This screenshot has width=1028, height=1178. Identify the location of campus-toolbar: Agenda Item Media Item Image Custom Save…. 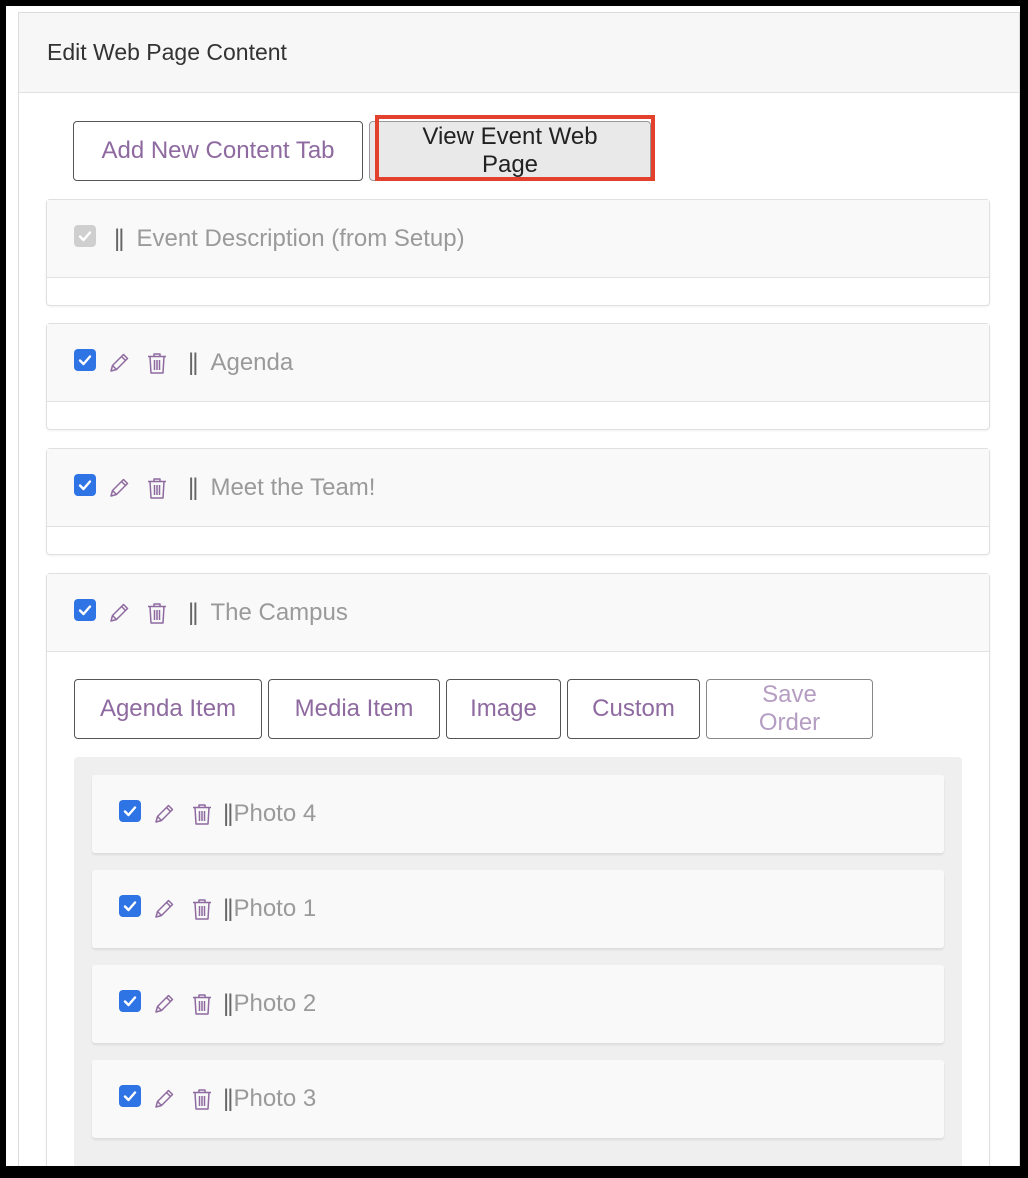
(531, 709).